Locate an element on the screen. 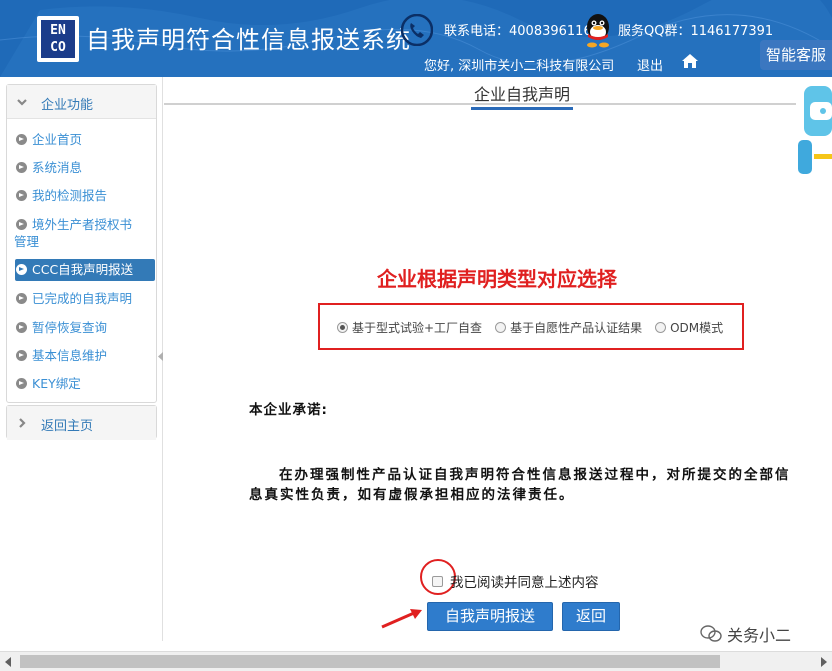  back-home-label: 返回主页 is located at coordinates (67, 426).